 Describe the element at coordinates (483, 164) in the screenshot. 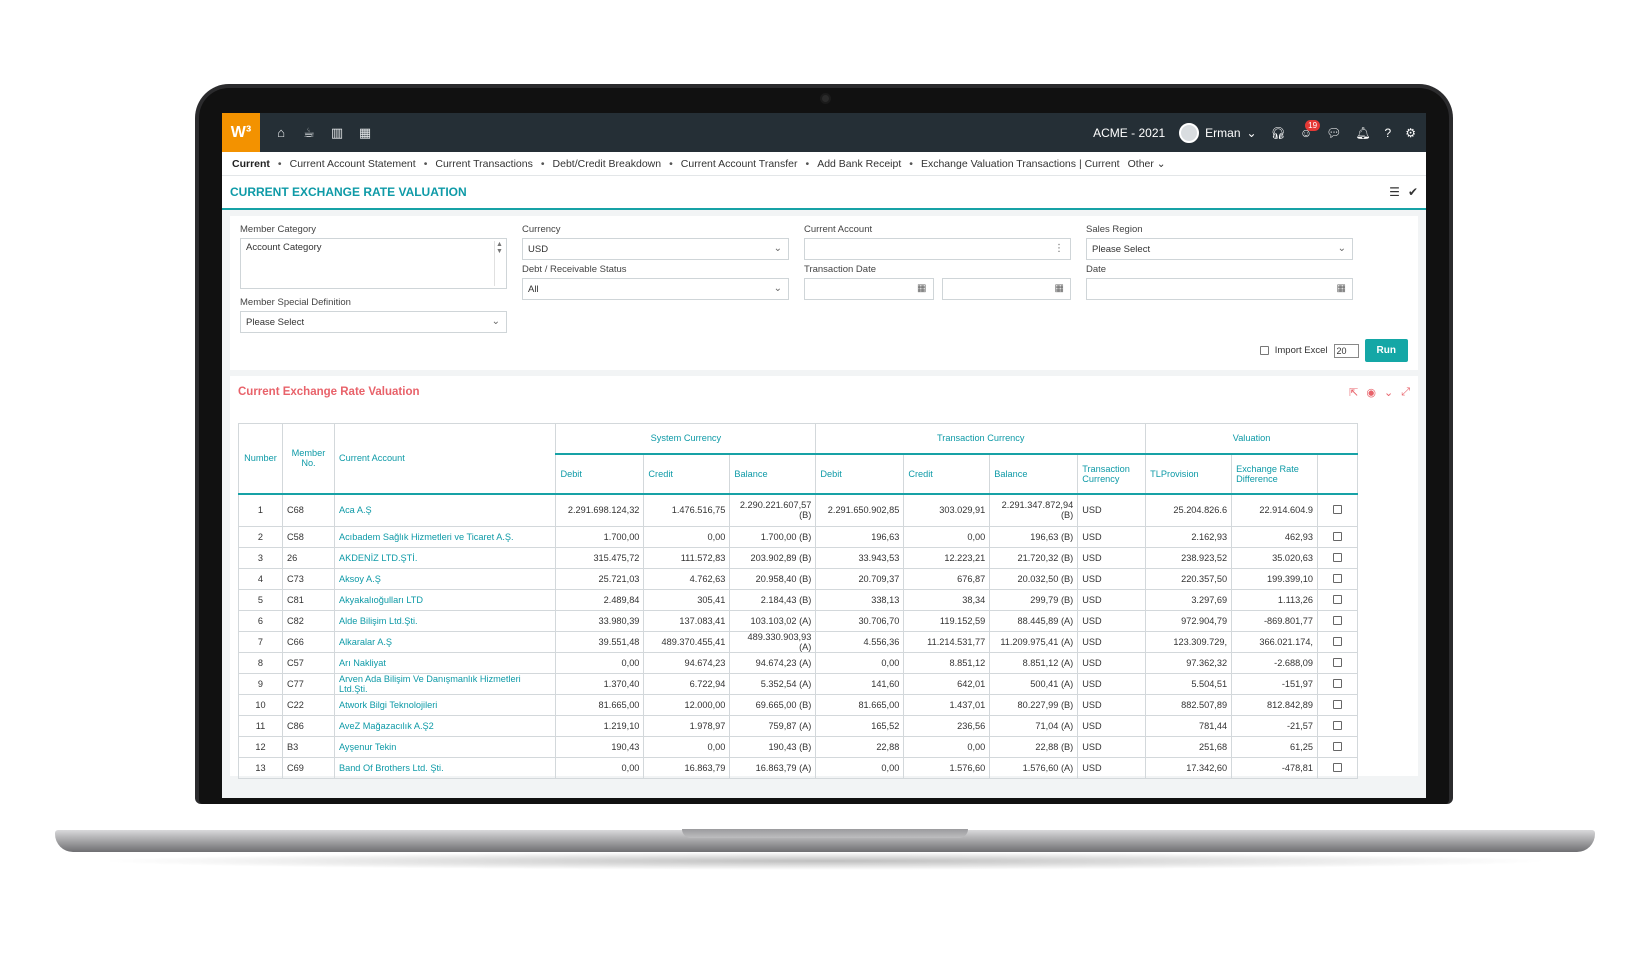

I see `menu-item-transactions: Current Transactions` at that location.